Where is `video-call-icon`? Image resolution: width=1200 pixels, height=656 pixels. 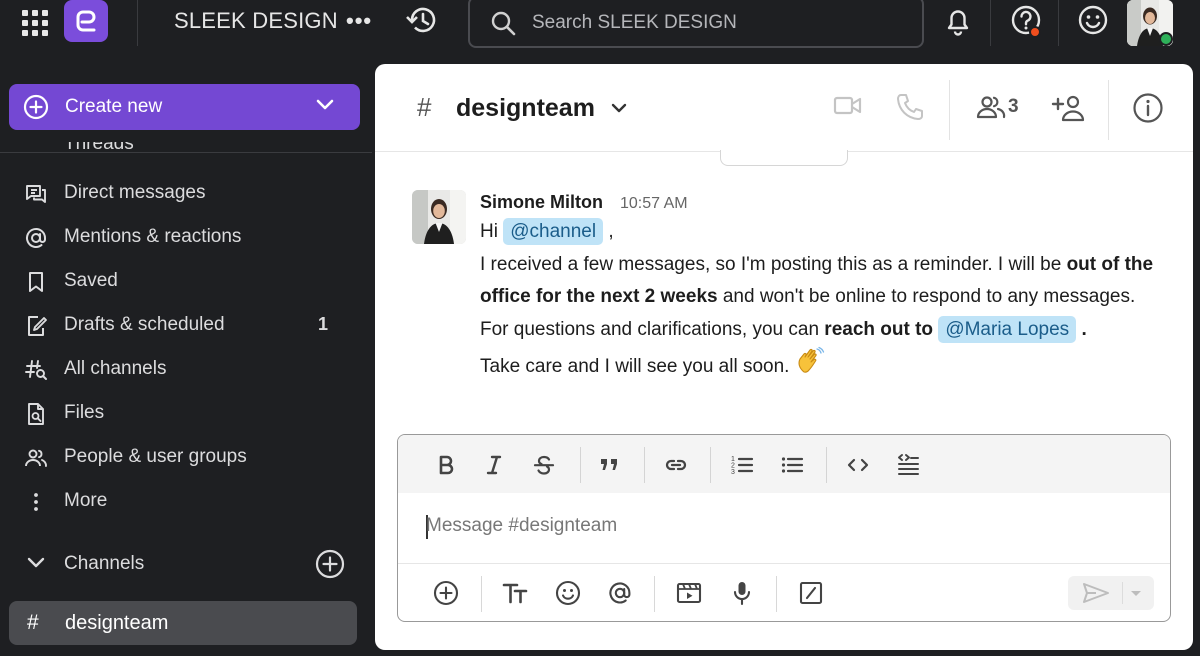
video-call-icon is located at coordinates (848, 106).